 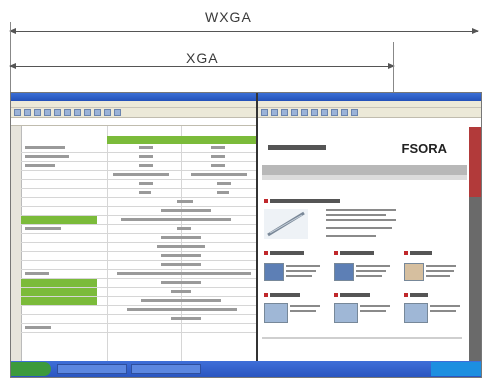 I want to click on sort-icon, so click(x=107, y=112).